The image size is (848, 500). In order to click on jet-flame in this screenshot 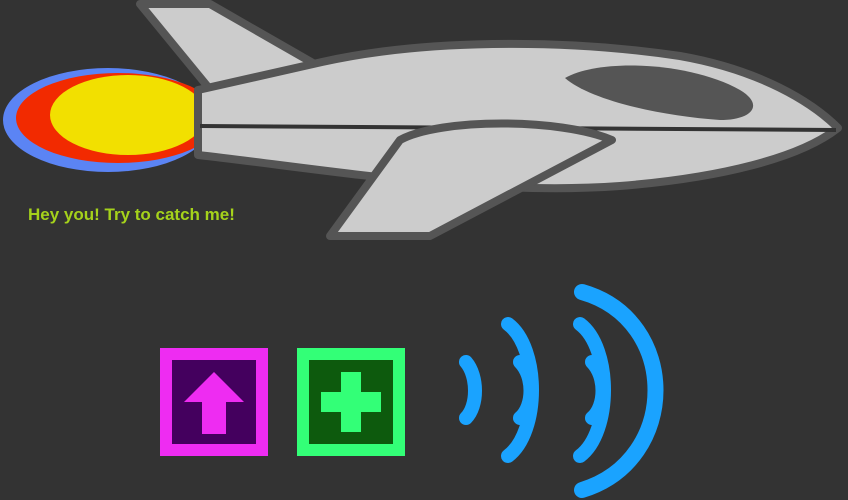, I will do `click(111, 120)`.